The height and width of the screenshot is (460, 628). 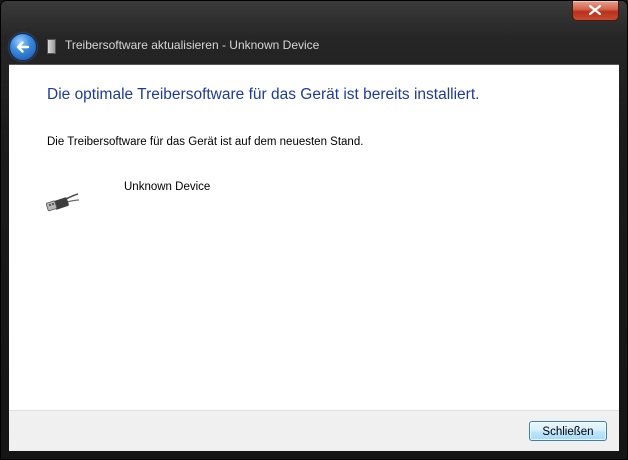 I want to click on device-name: Unknown Device, so click(x=167, y=187).